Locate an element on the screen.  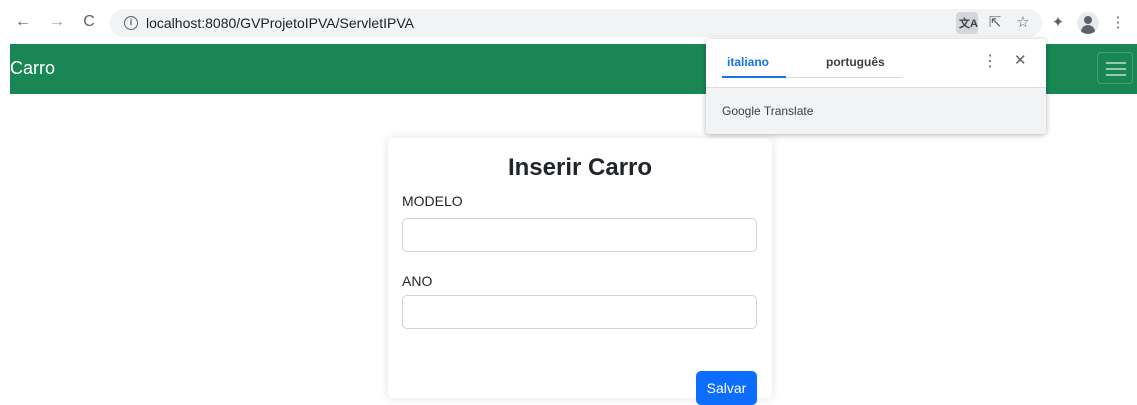
profile-avatar-icon is located at coordinates (1088, 23).